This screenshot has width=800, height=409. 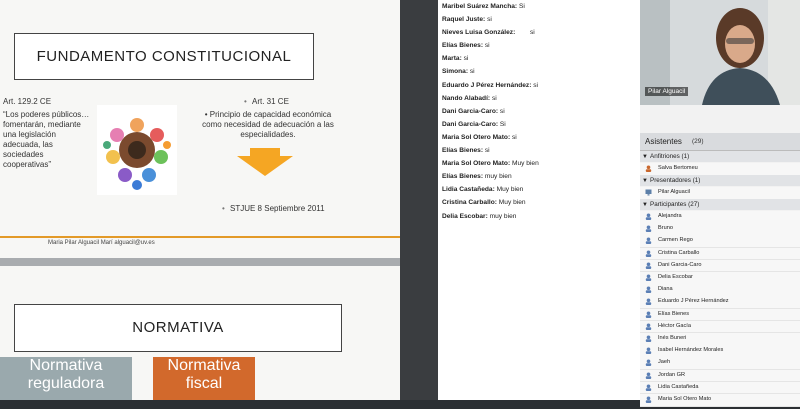 What do you see at coordinates (698, 141) in the screenshot?
I see `attendees-count: (29)` at bounding box center [698, 141].